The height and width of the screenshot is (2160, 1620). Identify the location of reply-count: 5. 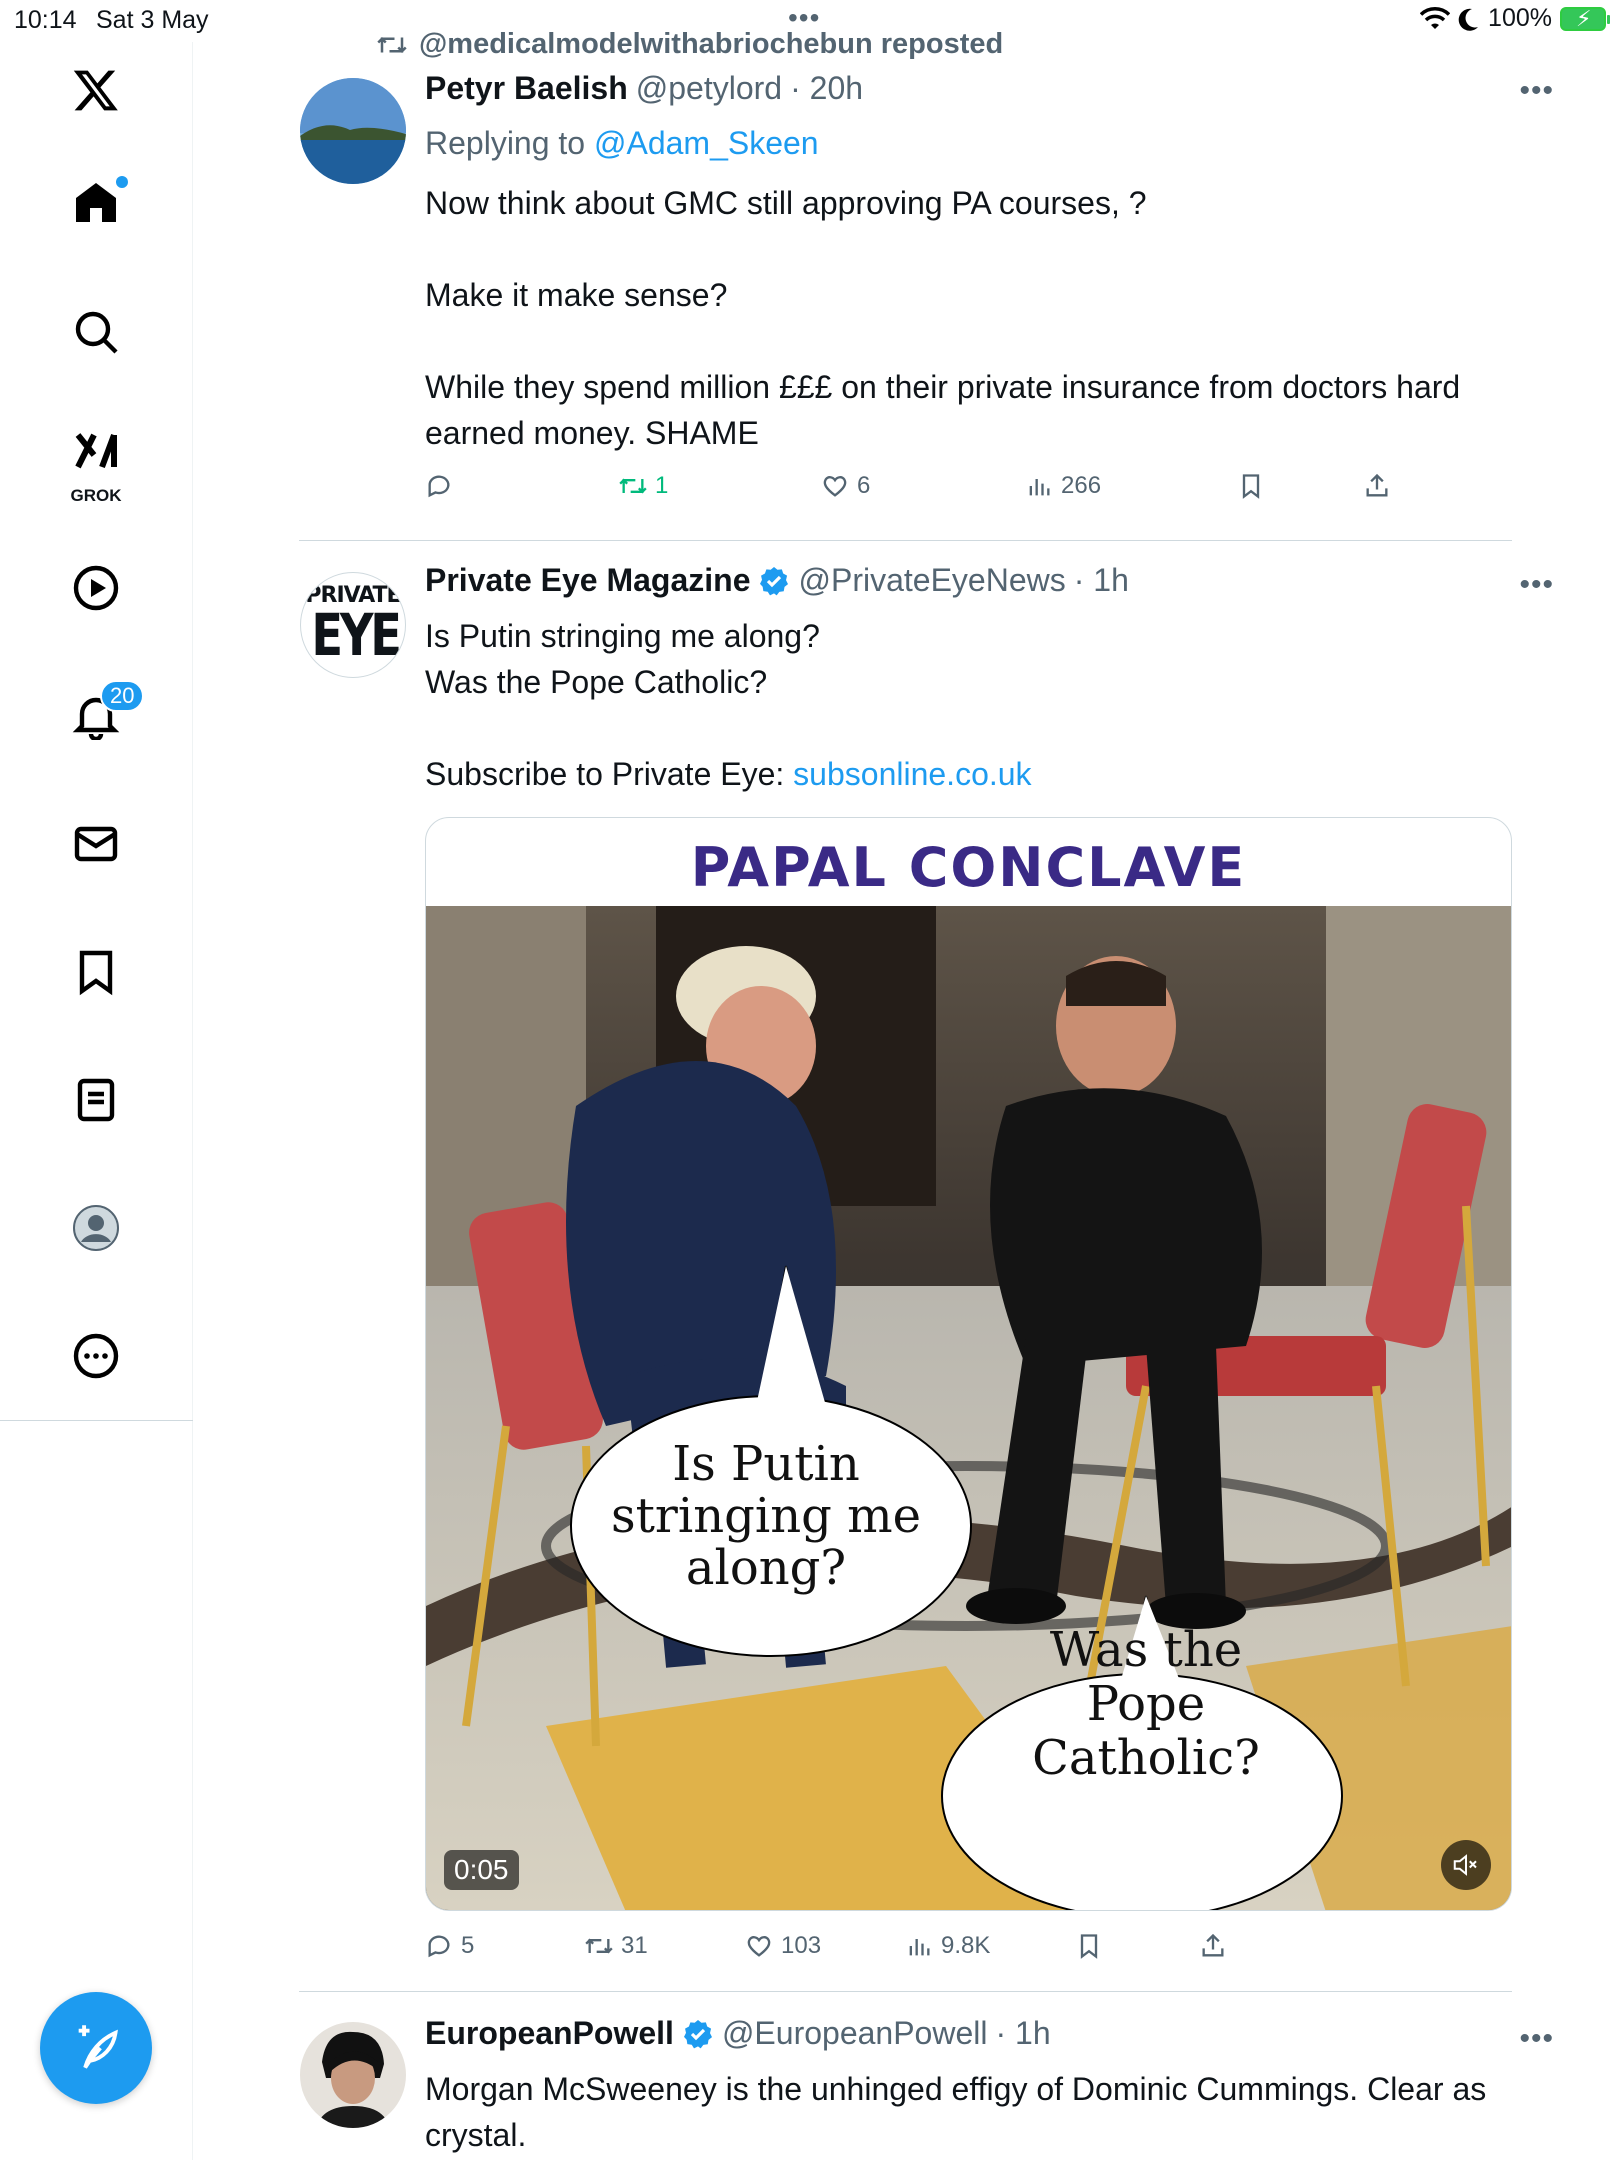
(468, 1945).